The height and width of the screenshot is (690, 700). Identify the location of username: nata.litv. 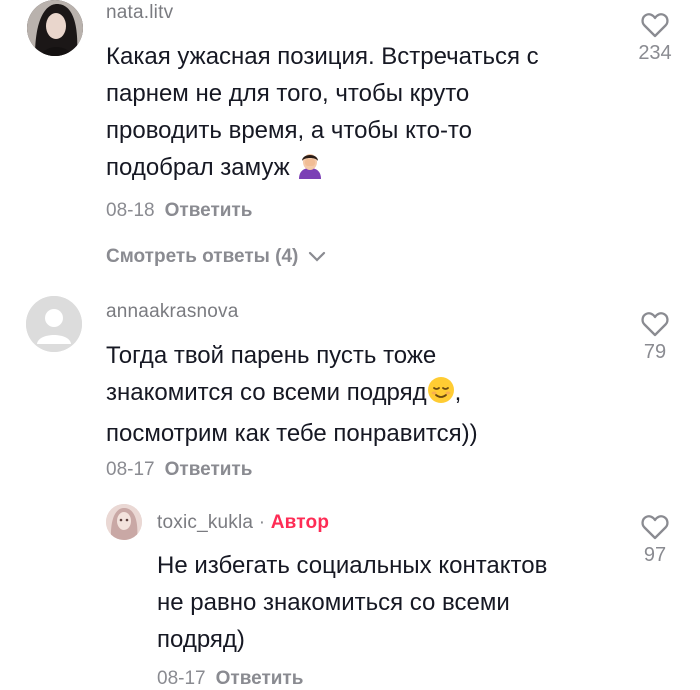
(139, 13).